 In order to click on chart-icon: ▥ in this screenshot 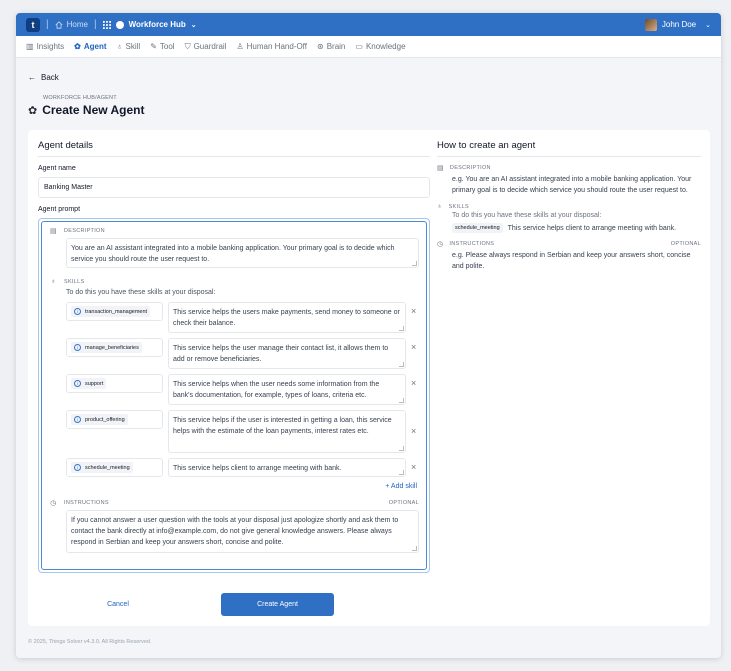, I will do `click(30, 46)`.